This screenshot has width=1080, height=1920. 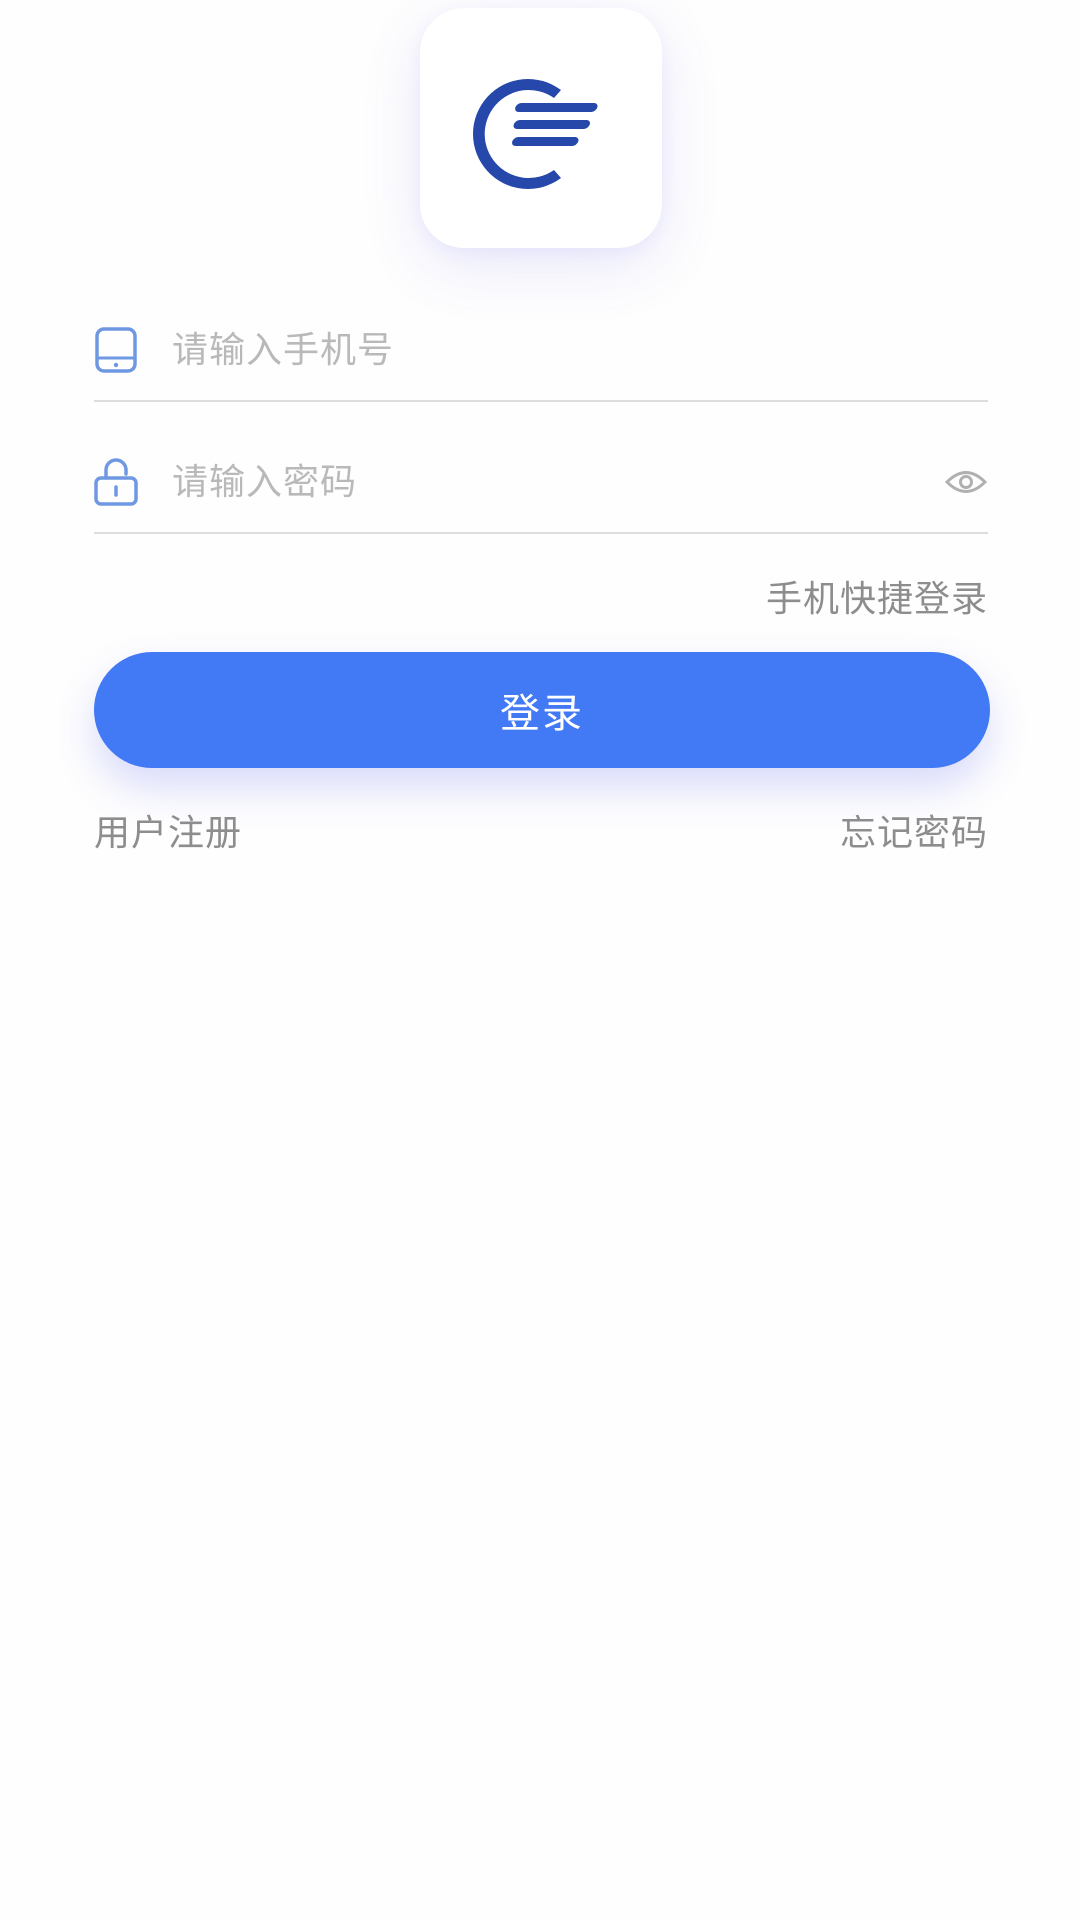 What do you see at coordinates (877, 596) in the screenshot?
I see `quick-login-link: 手机快捷登录` at bounding box center [877, 596].